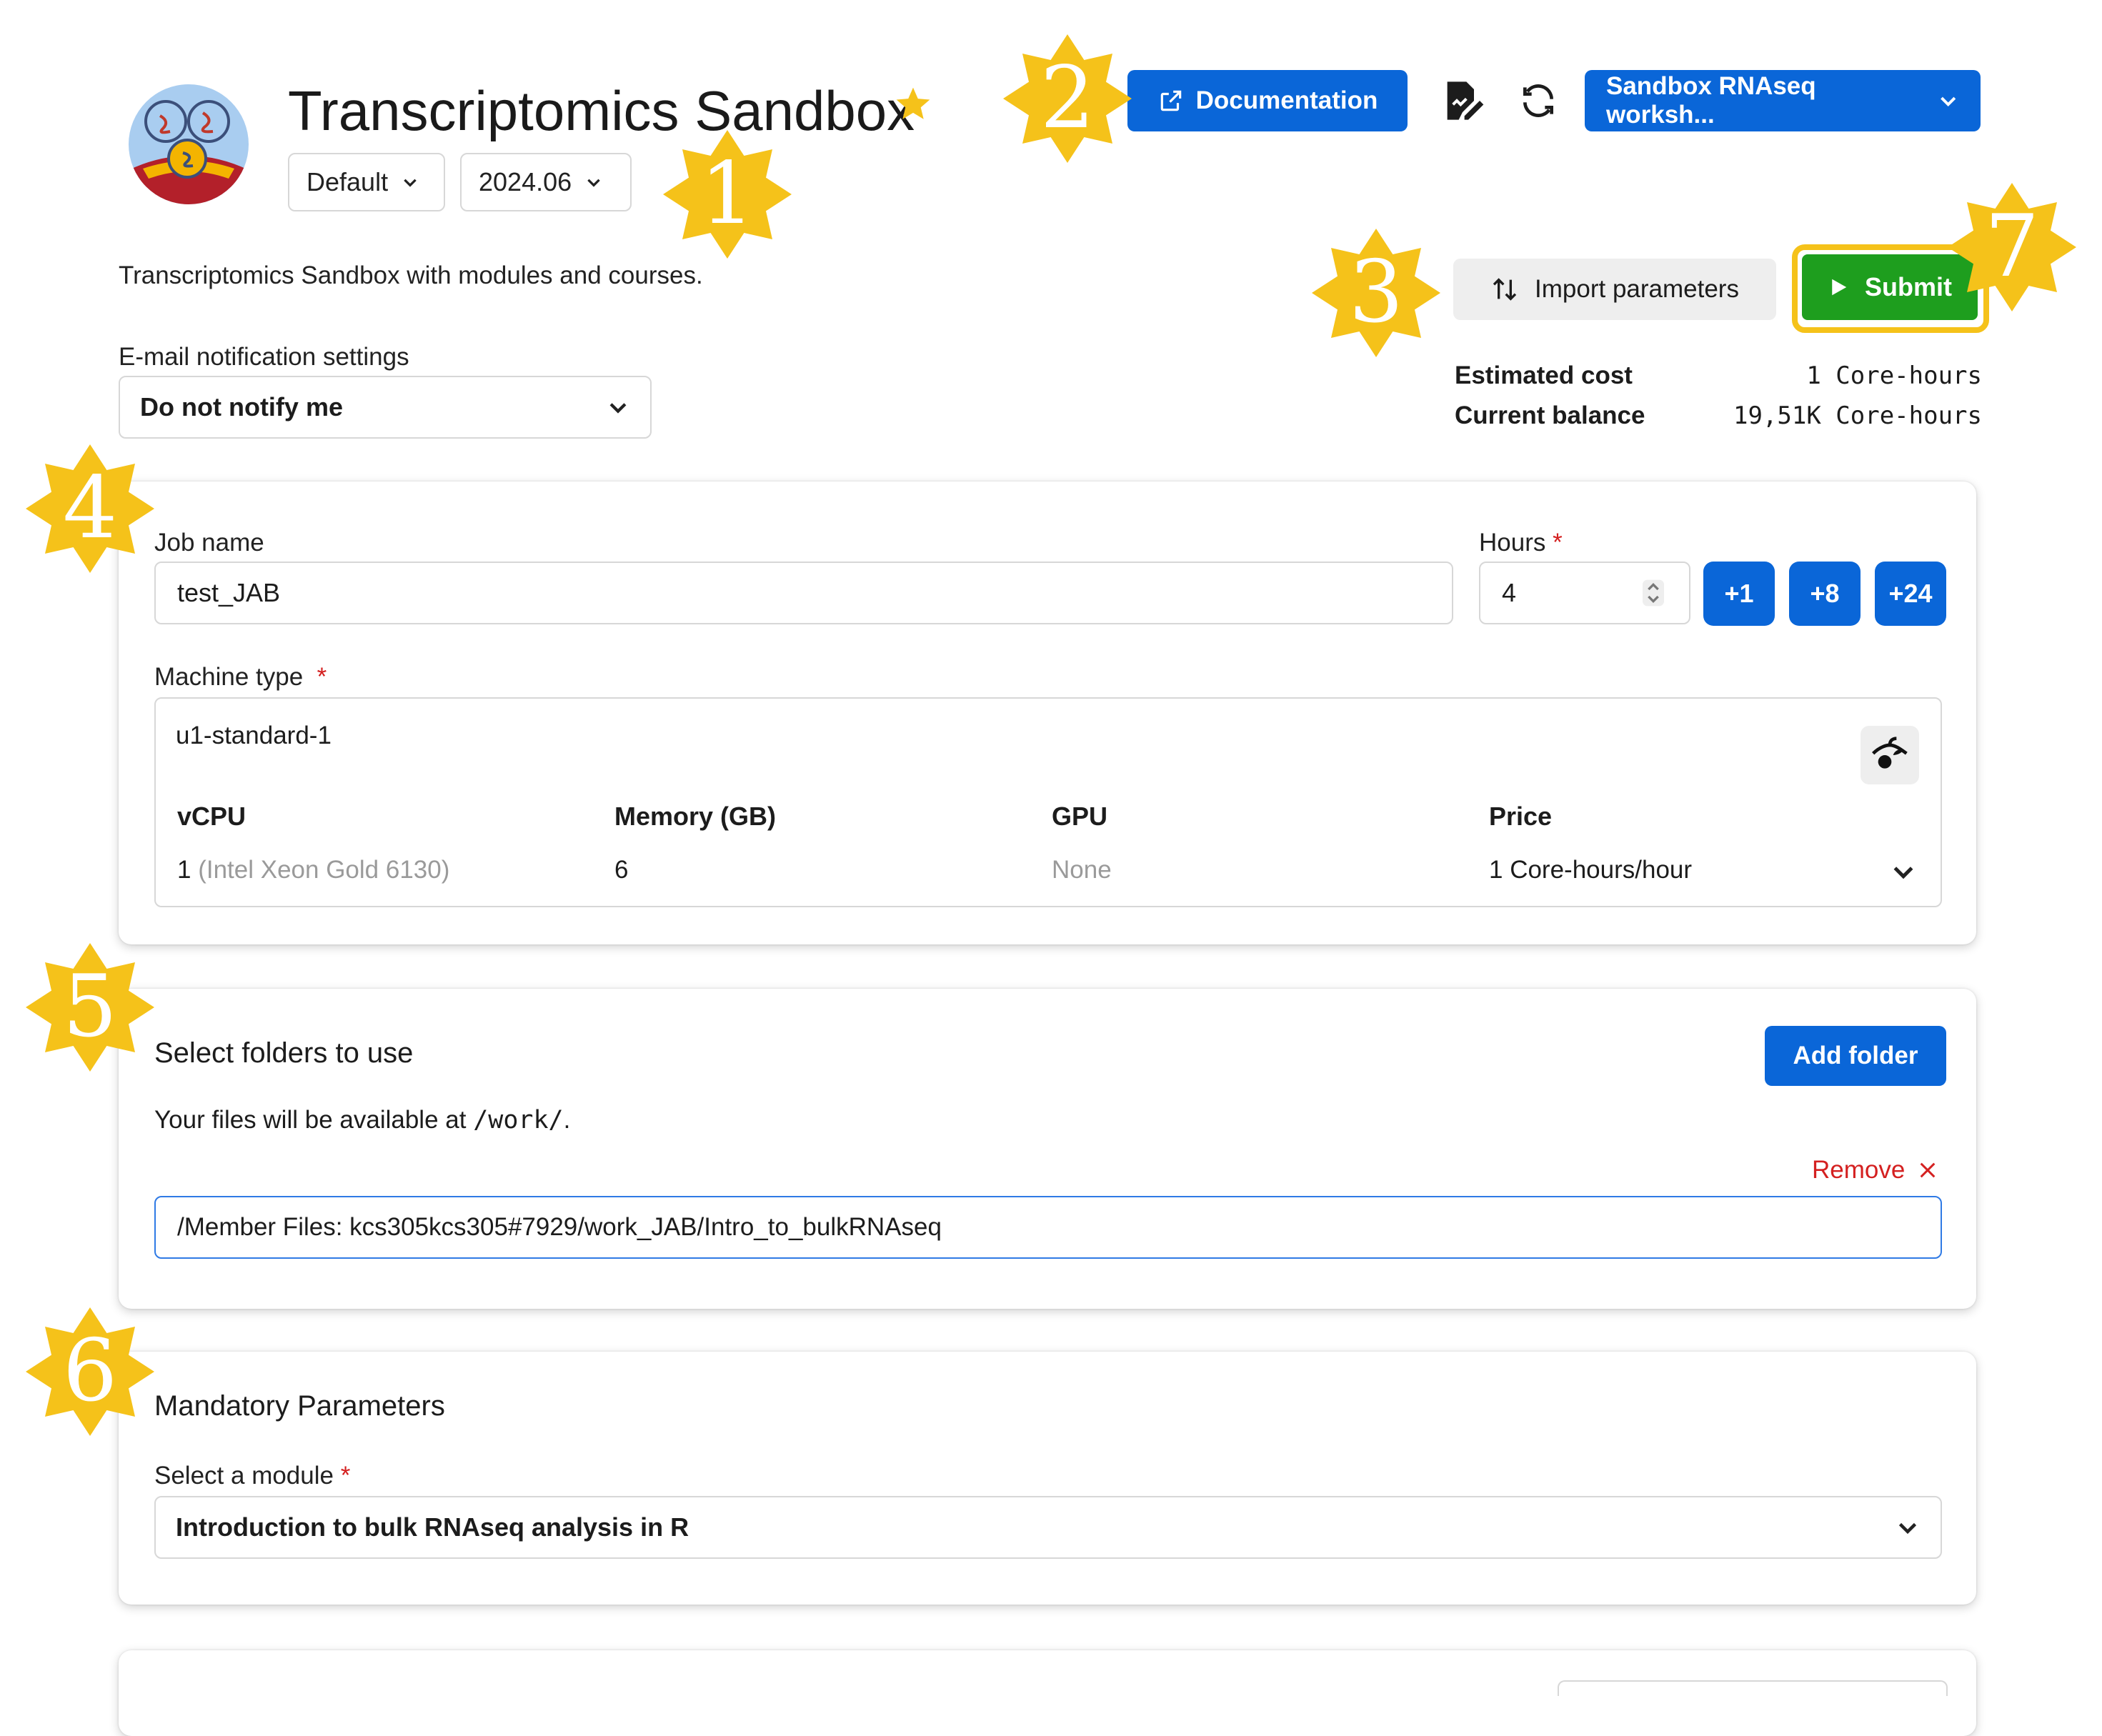 This screenshot has height=1736, width=2102. Describe the element at coordinates (284, 1053) in the screenshot. I see `folders-title: Select folders to use` at that location.